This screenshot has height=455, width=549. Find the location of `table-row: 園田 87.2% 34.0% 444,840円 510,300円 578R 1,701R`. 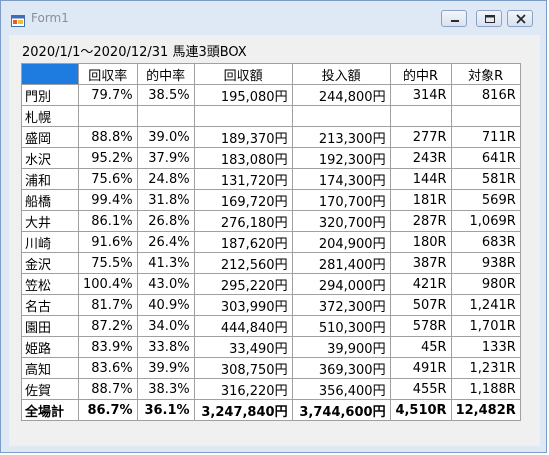

table-row: 園田 87.2% 34.0% 444,840円 510,300円 578R 1,701R is located at coordinates (271, 326).